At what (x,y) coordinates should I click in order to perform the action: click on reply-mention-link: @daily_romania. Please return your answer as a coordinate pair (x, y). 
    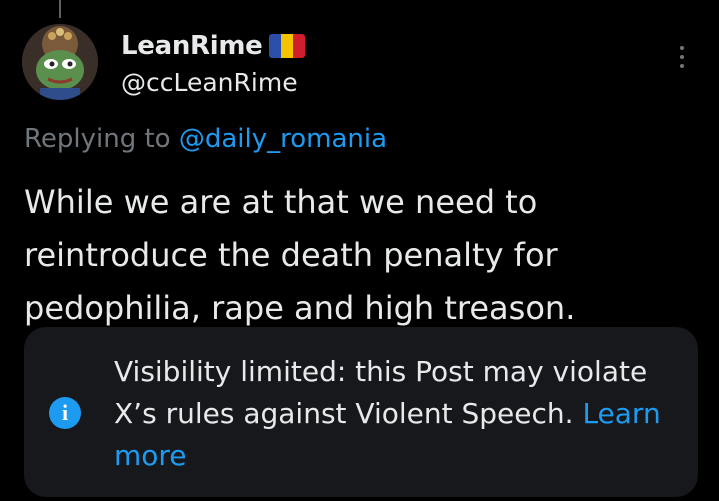
    Looking at the image, I should click on (283, 139).